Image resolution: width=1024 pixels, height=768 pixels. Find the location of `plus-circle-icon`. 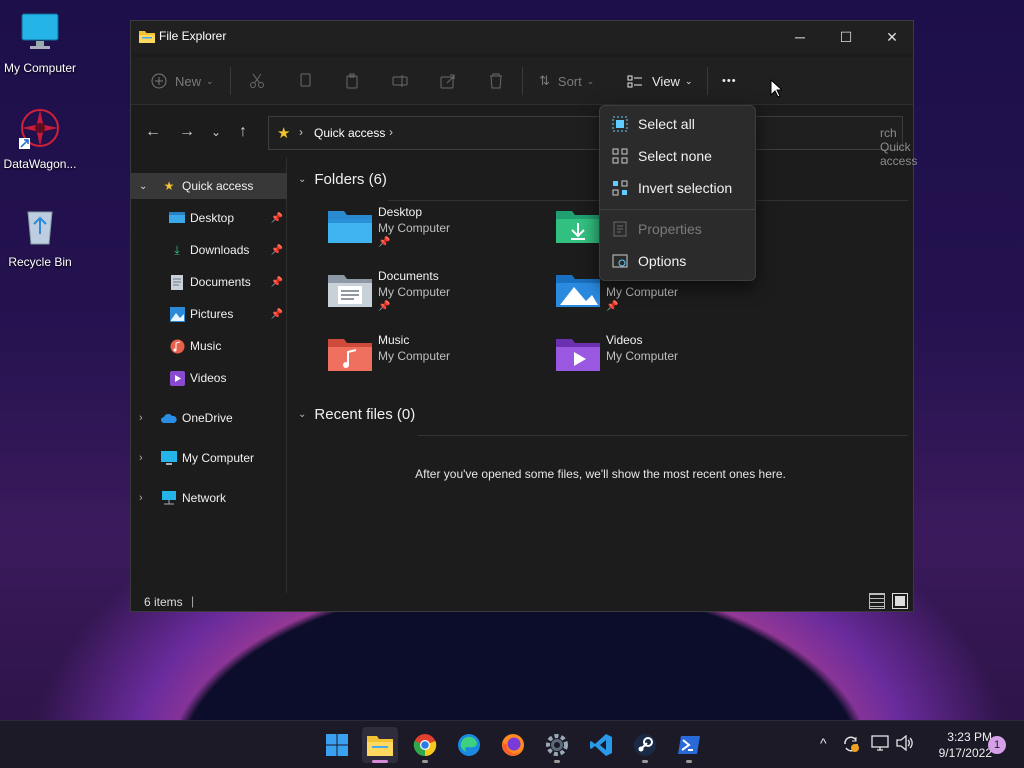

plus-circle-icon is located at coordinates (159, 81).